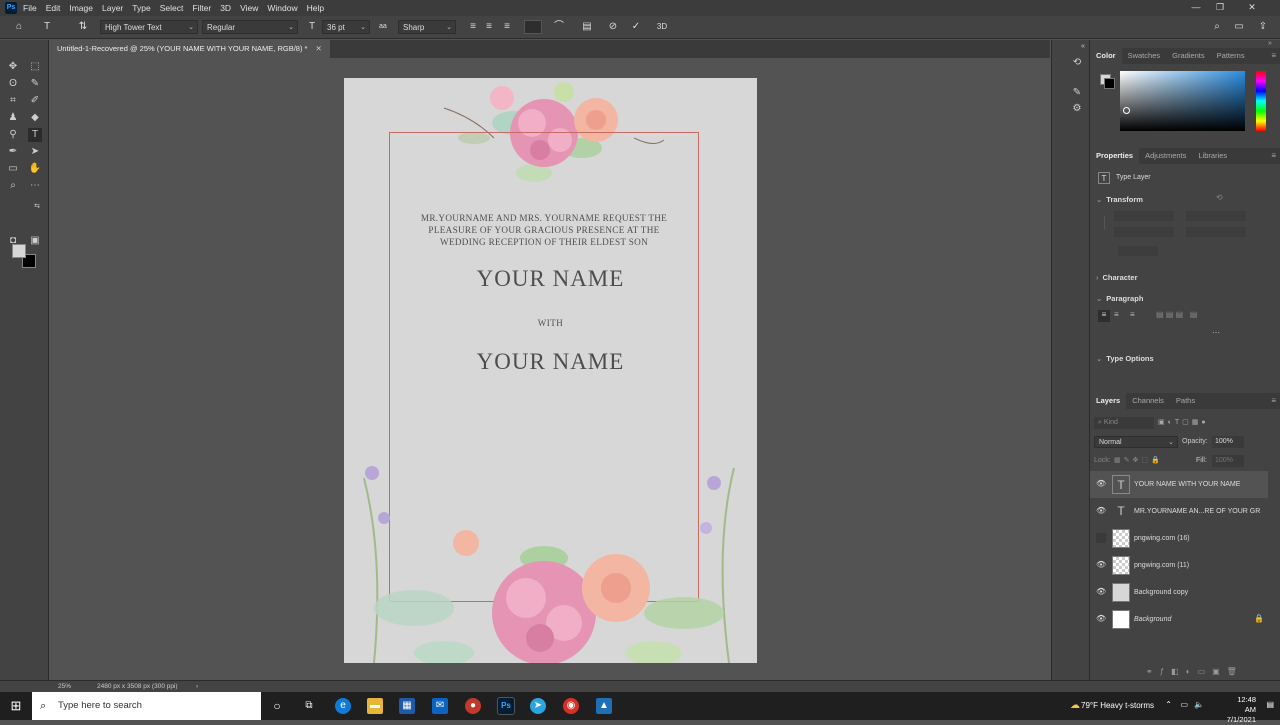 The image size is (1280, 725). Describe the element at coordinates (1199, 704) in the screenshot. I see `volume-icon: 🔈` at that location.